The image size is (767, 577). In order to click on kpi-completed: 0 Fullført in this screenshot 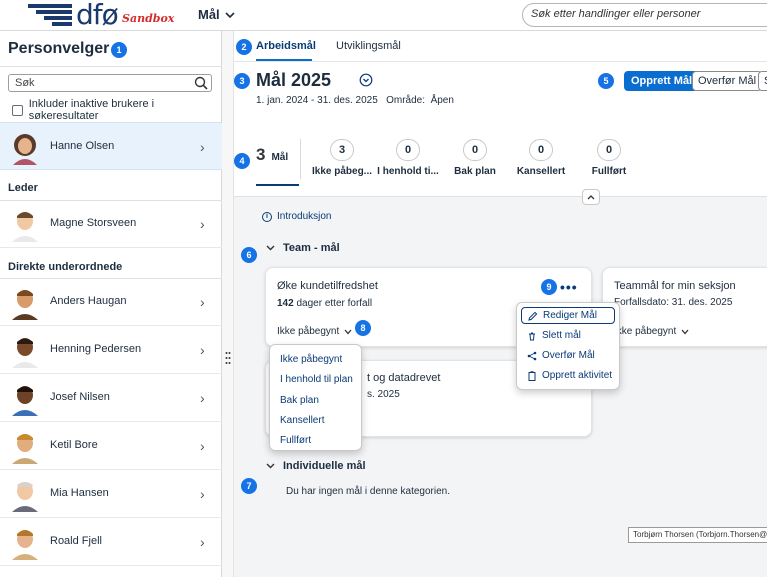, I will do `click(609, 158)`.